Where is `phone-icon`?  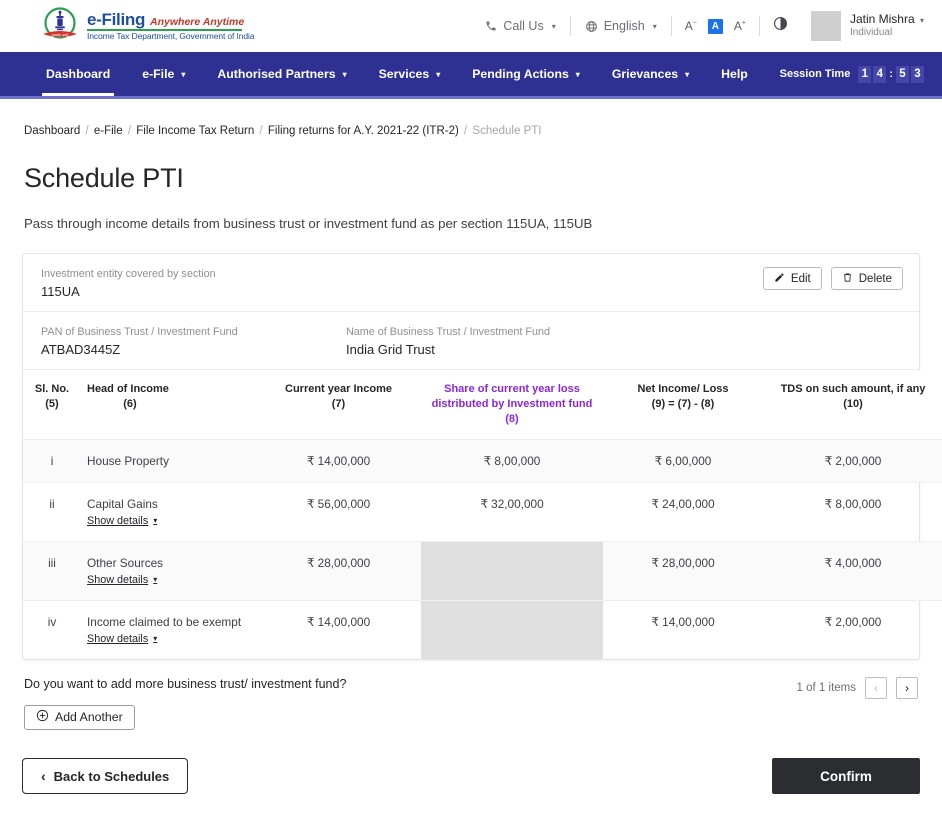 phone-icon is located at coordinates (491, 26).